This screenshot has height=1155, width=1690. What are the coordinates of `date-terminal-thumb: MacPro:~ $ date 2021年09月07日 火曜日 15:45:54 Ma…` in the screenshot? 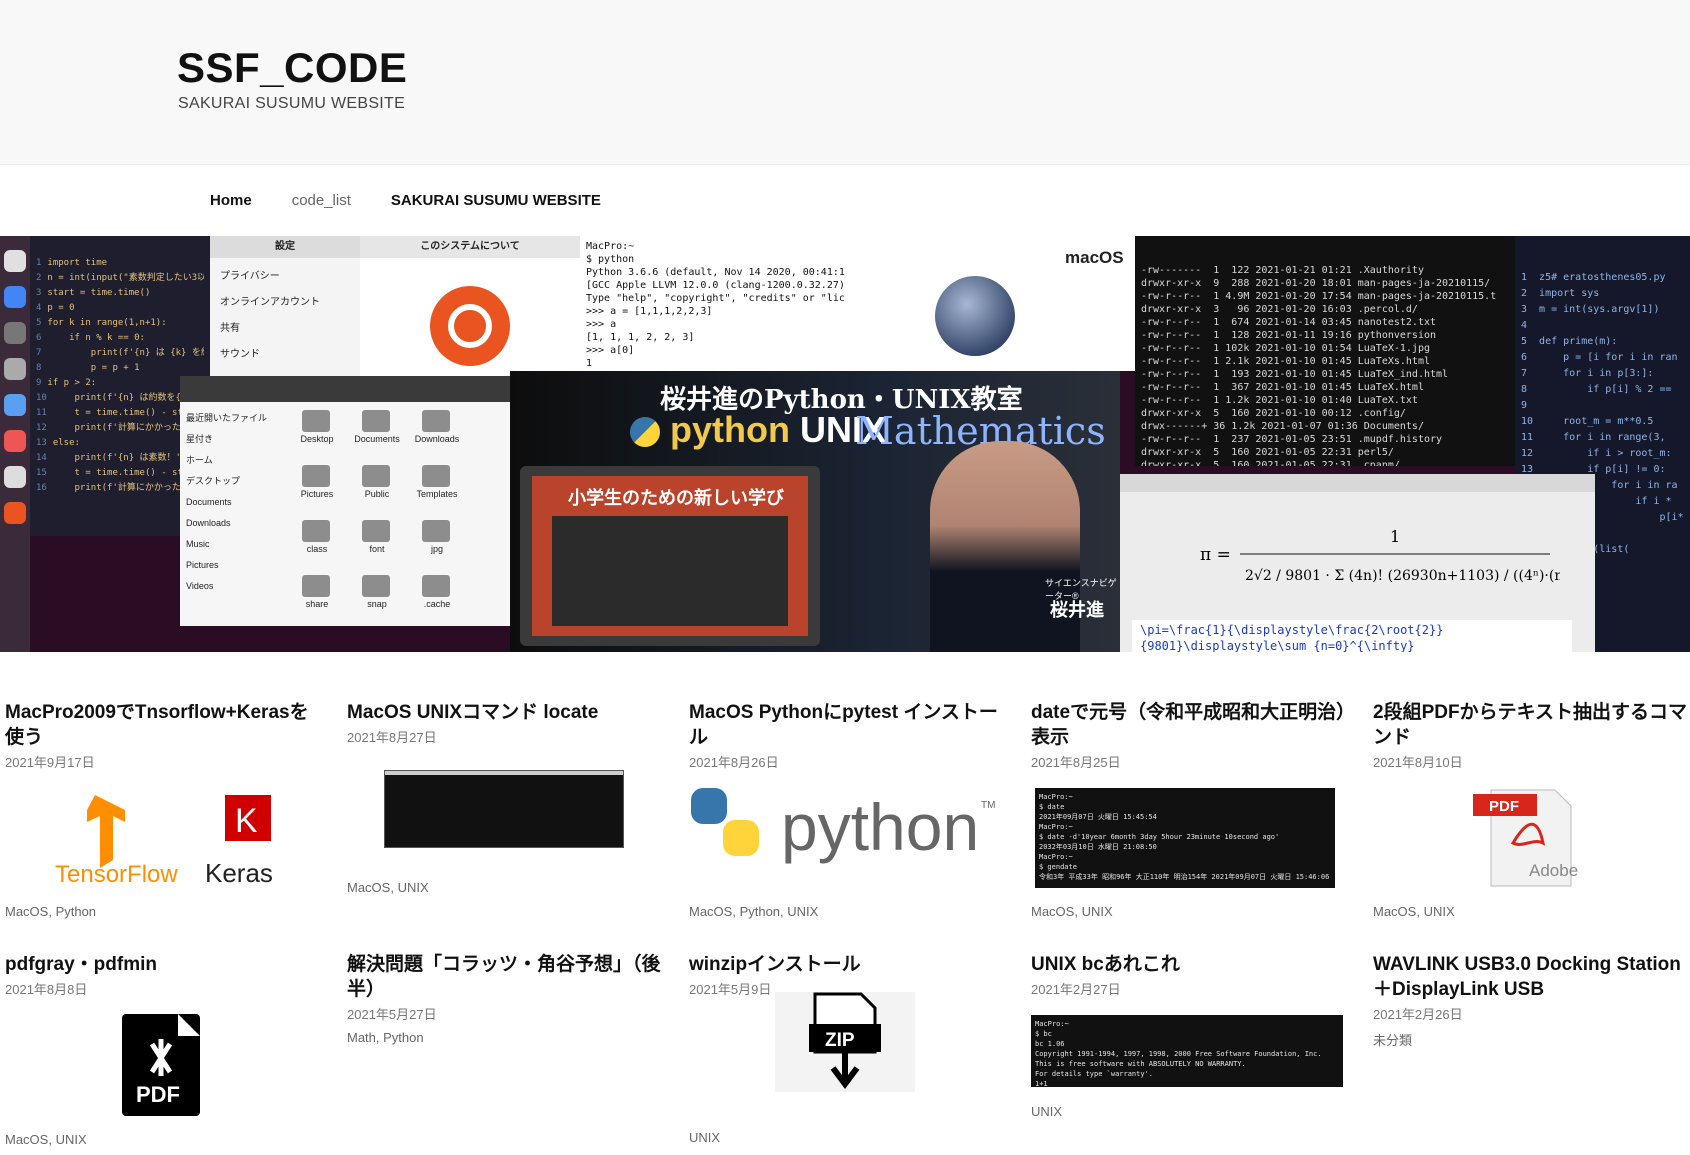 It's located at (1185, 838).